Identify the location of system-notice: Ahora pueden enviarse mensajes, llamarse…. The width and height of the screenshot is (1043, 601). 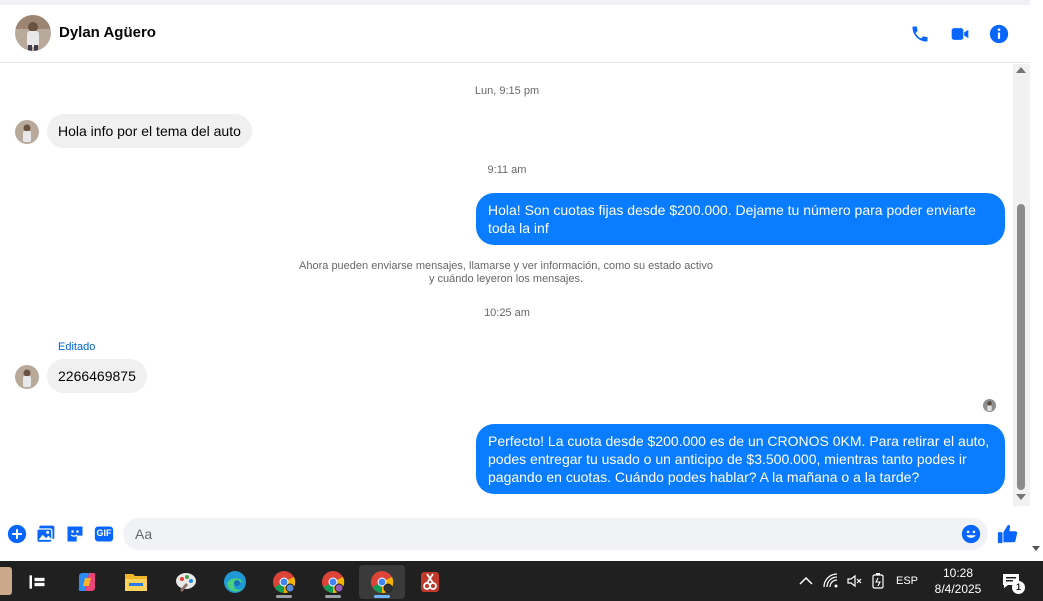
(506, 273).